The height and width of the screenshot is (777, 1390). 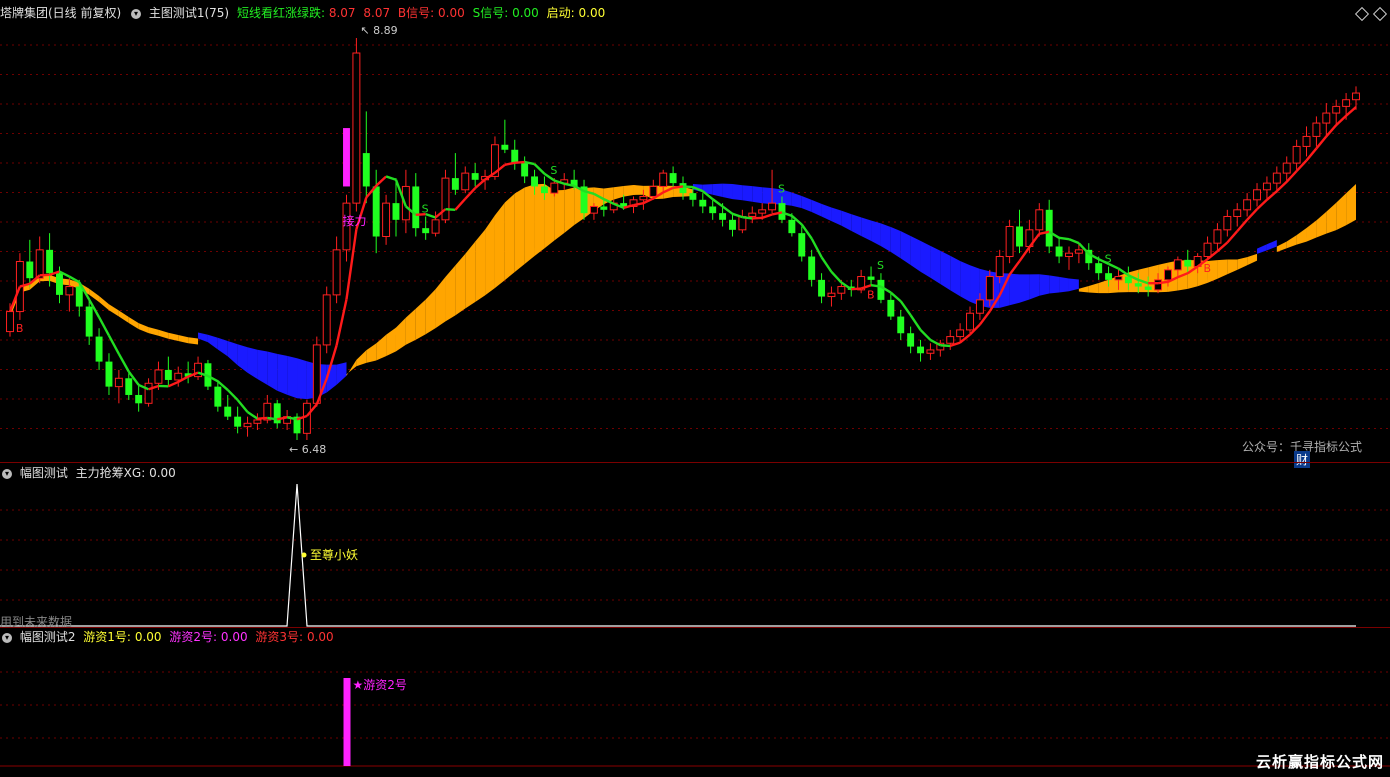 I want to click on finance-badge: 财, so click(x=1302, y=459).